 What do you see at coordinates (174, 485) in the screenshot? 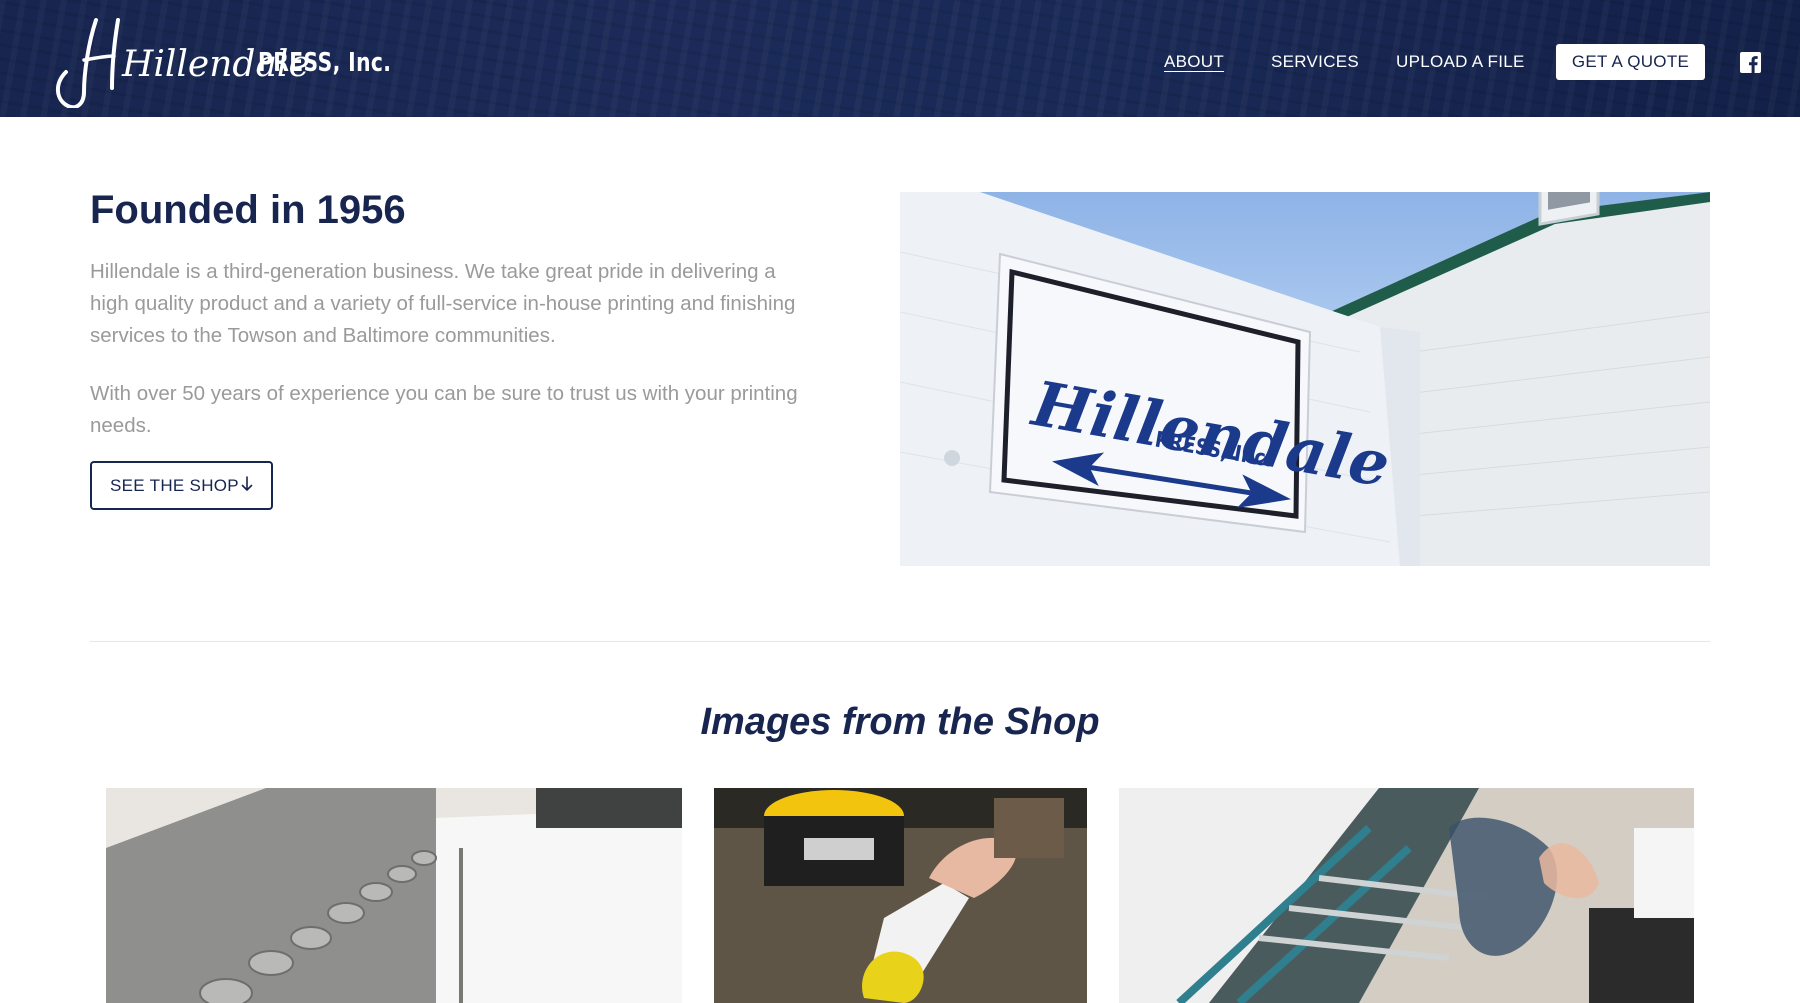
I see `see-the-shop-label: SEE THE SHOP` at bounding box center [174, 485].